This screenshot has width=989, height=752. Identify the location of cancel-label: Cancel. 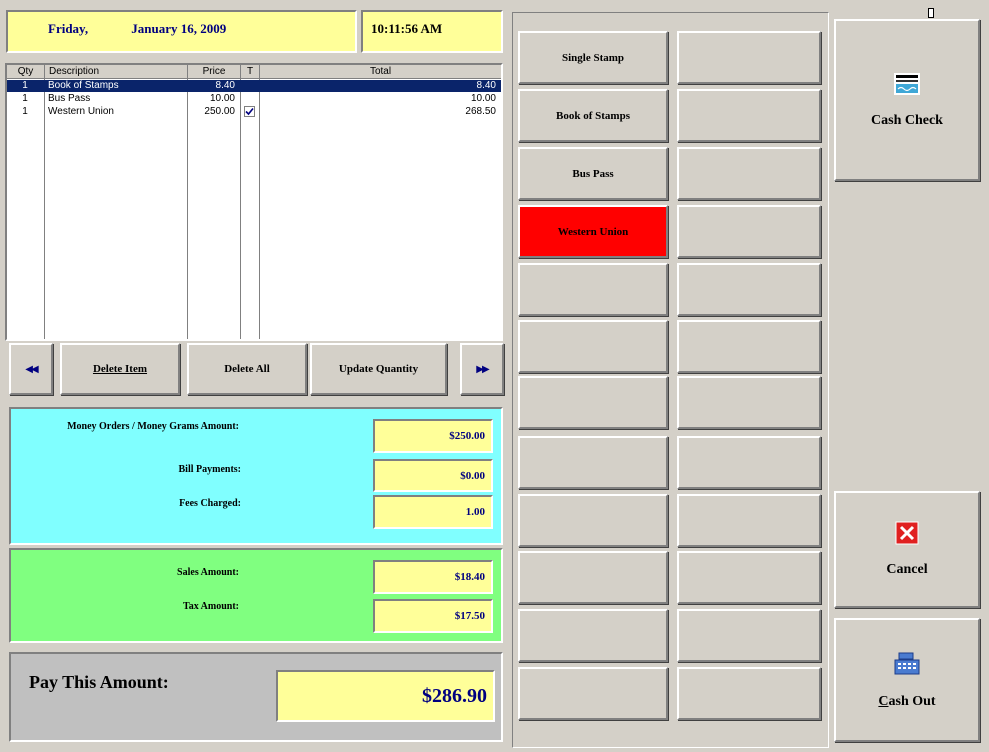
(907, 569).